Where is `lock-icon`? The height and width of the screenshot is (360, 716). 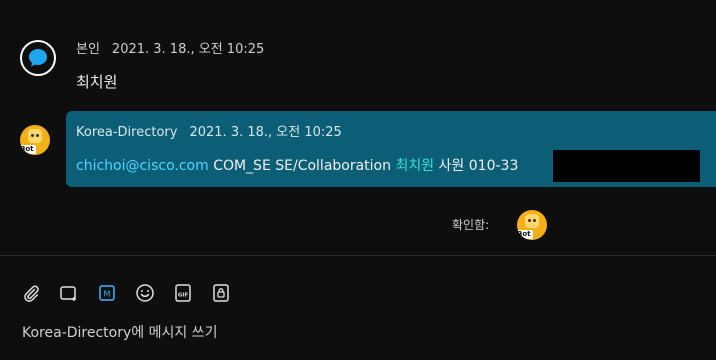
lock-icon is located at coordinates (221, 293).